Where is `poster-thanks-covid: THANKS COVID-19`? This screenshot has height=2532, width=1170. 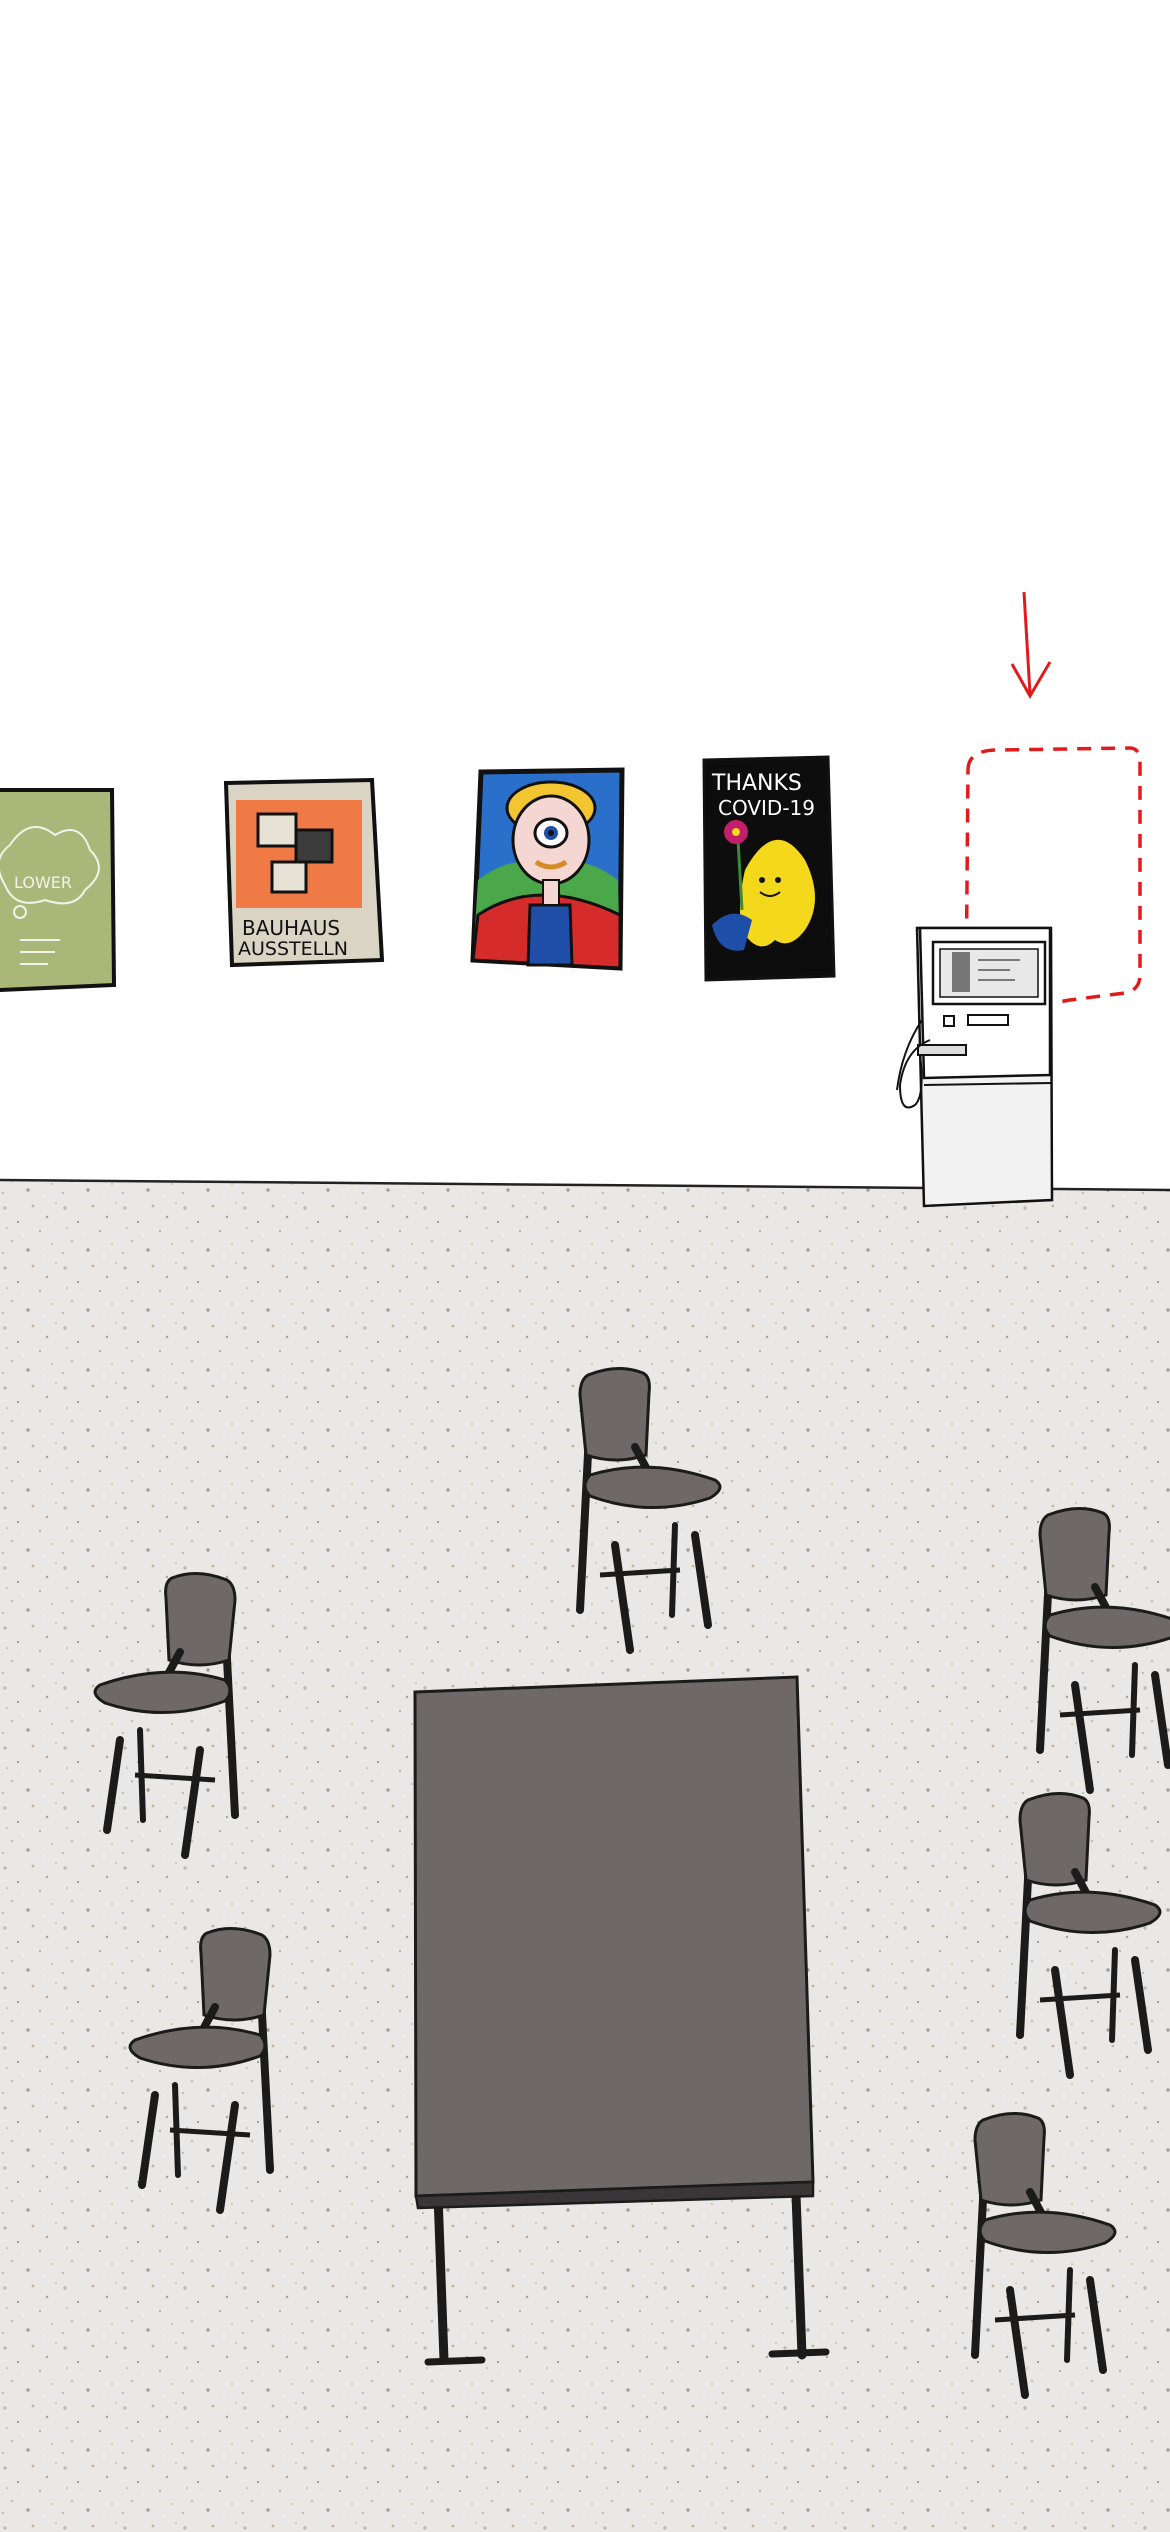
poster-thanks-covid: THANKS COVID-19 is located at coordinates (769, 868).